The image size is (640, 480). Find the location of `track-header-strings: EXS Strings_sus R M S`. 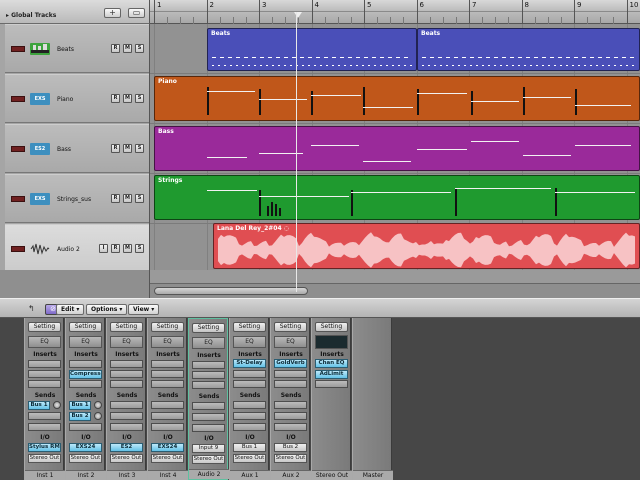

track-header-strings: EXS Strings_sus R M S is located at coordinates (77, 198).